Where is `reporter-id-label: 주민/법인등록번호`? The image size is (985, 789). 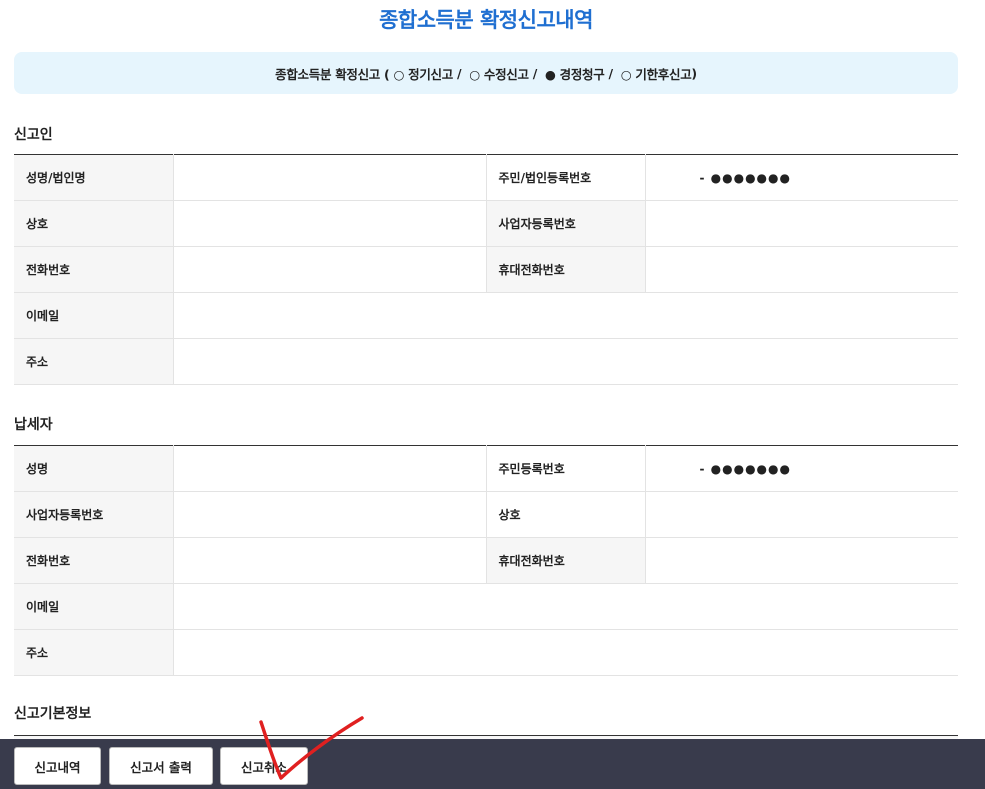 reporter-id-label: 주민/법인등록번호 is located at coordinates (565, 177).